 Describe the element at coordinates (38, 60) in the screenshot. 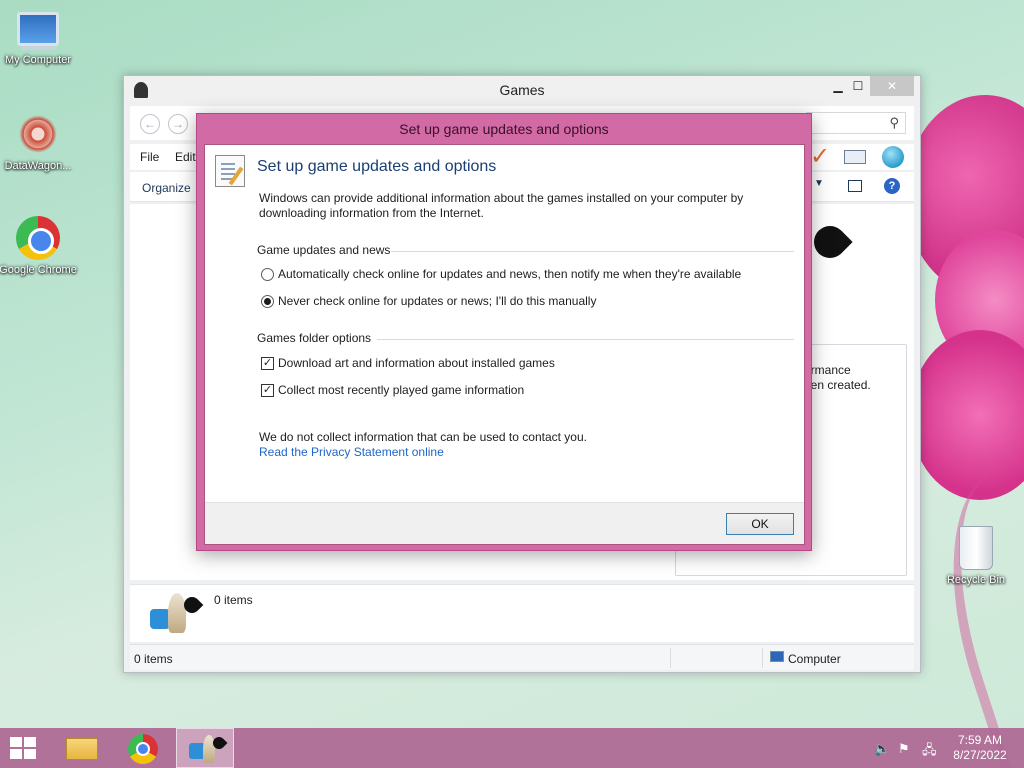

I see `desktop-icon-label: My Computer` at that location.